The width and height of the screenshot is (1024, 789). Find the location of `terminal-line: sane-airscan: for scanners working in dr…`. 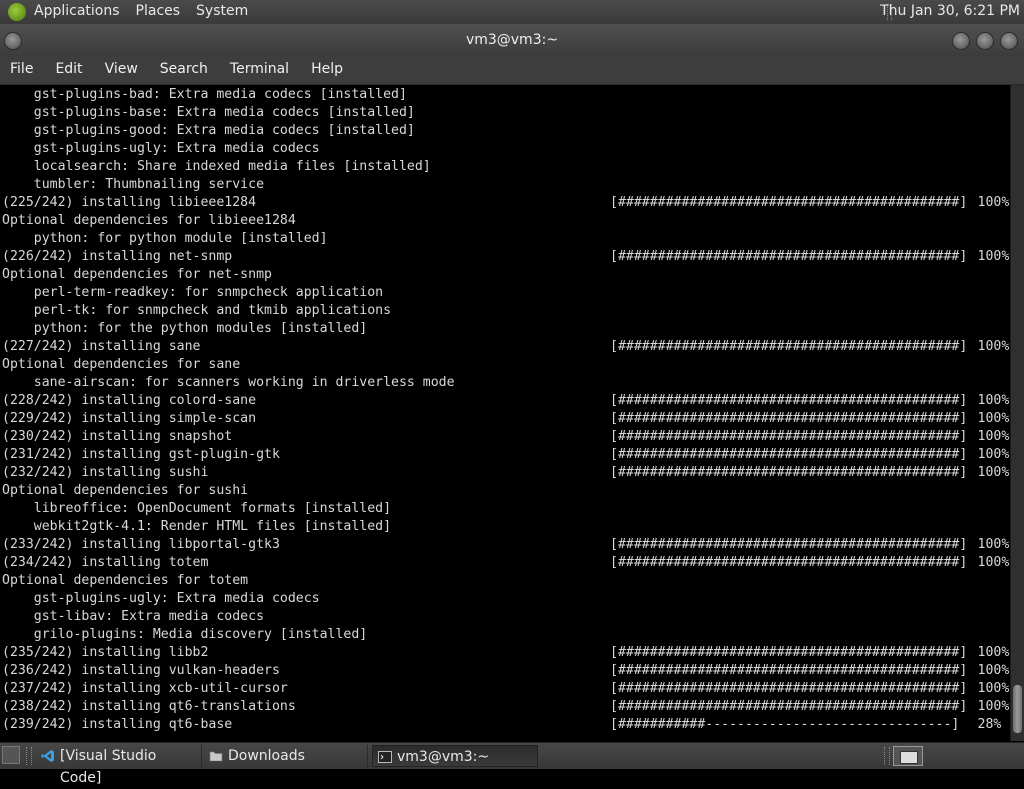

terminal-line: sane-airscan: for scanners working in dr… is located at coordinates (228, 382).